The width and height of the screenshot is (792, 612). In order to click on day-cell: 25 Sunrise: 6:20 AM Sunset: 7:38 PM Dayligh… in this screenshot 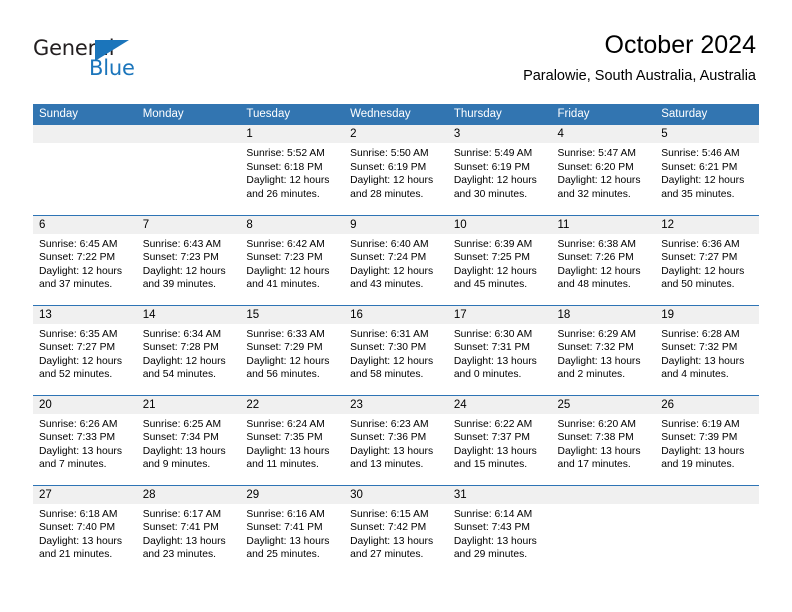, I will do `click(603, 439)`.